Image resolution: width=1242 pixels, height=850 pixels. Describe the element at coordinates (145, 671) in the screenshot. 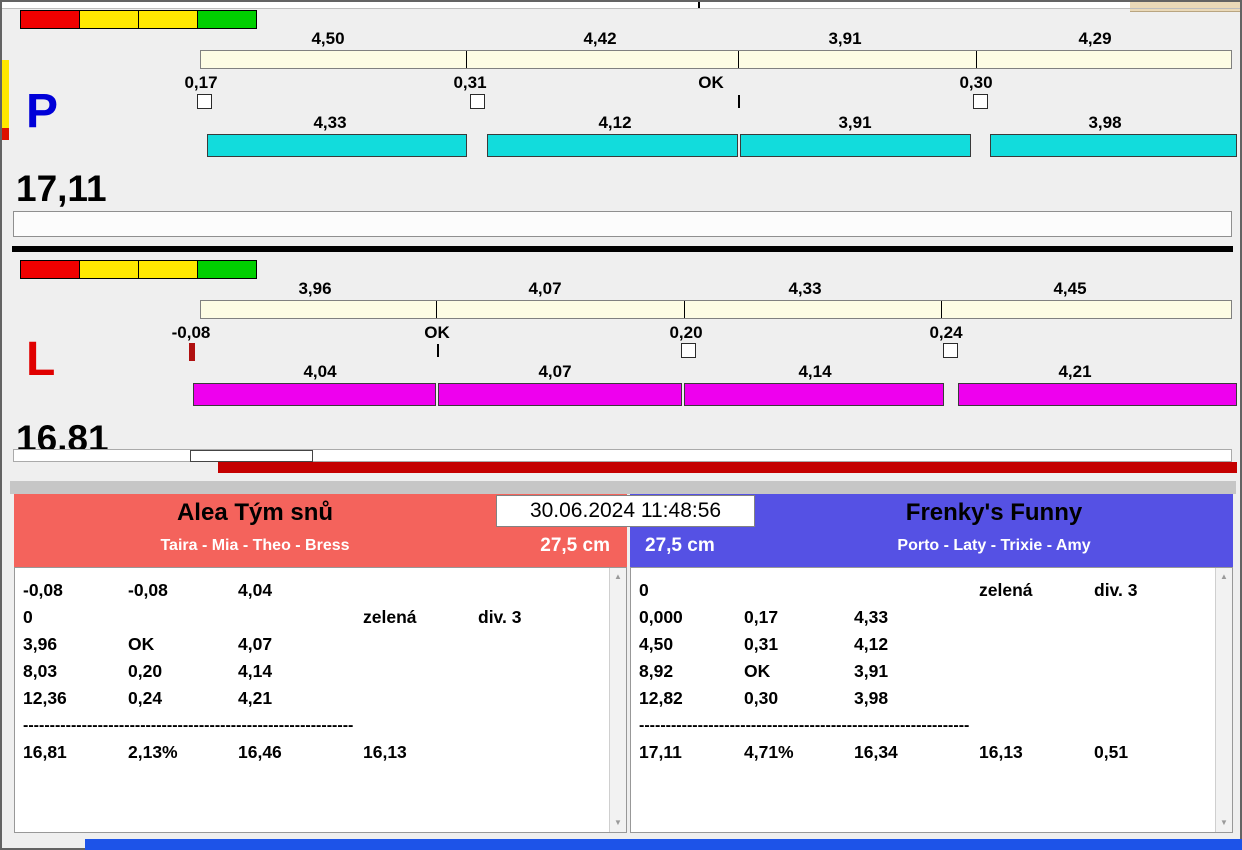

I see `result-cell: 0,20` at that location.